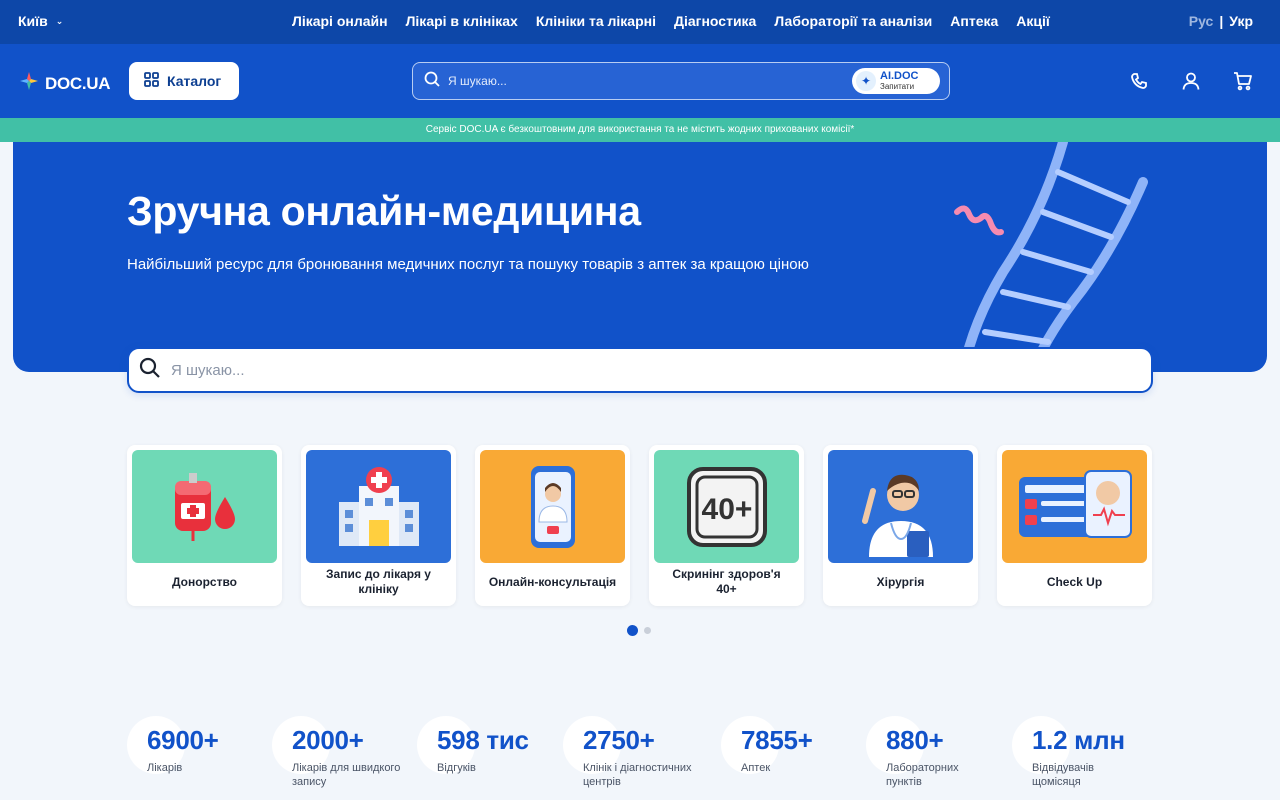 The width and height of the screenshot is (1280, 800). I want to click on nav-clinics: Клініки та лікарні, so click(596, 21).